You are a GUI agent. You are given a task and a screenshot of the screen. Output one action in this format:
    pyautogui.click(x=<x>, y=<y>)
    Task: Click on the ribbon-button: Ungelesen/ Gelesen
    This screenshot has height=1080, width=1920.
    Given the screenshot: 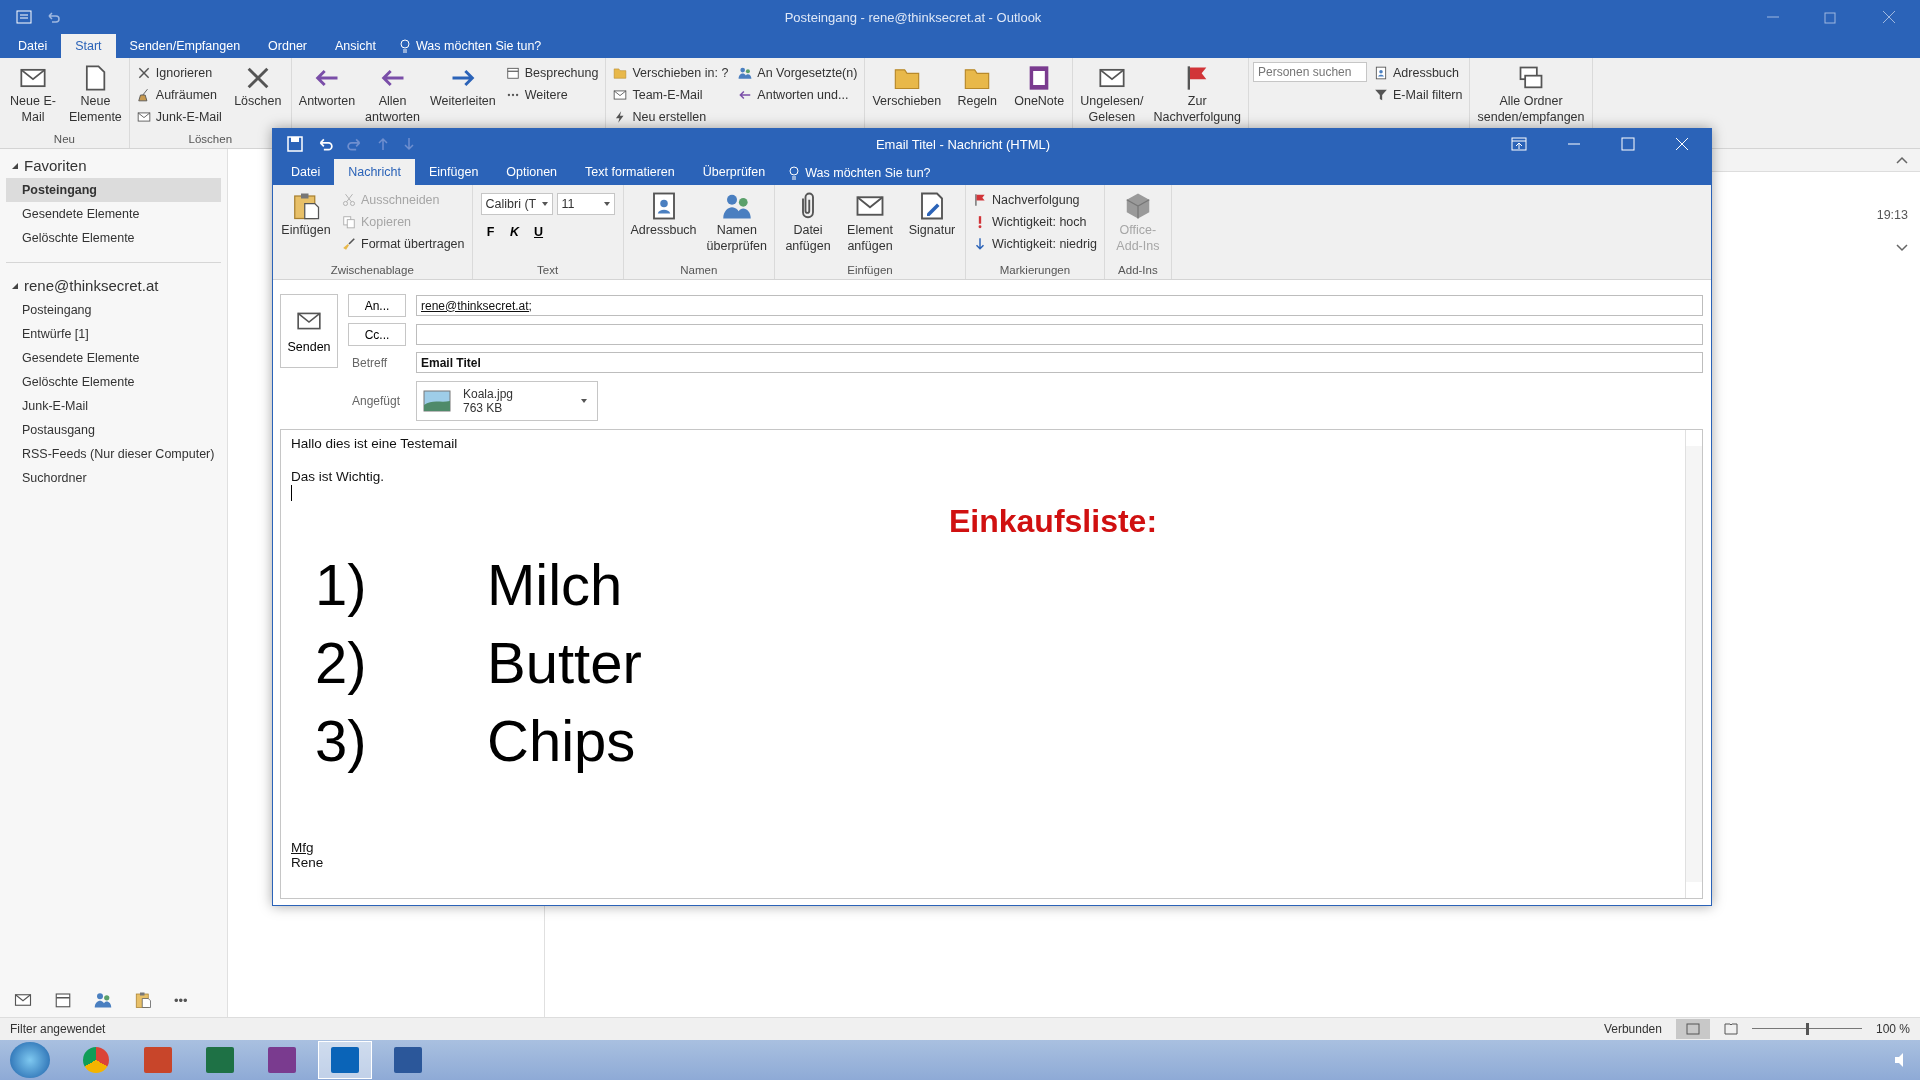 What is the action you would take?
    pyautogui.click(x=1112, y=95)
    